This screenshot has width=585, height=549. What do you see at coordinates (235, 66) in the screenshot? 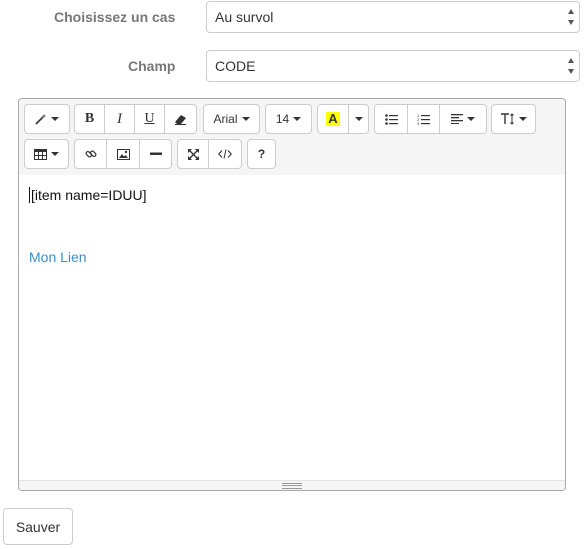
I see `field-select-value: CODE` at bounding box center [235, 66].